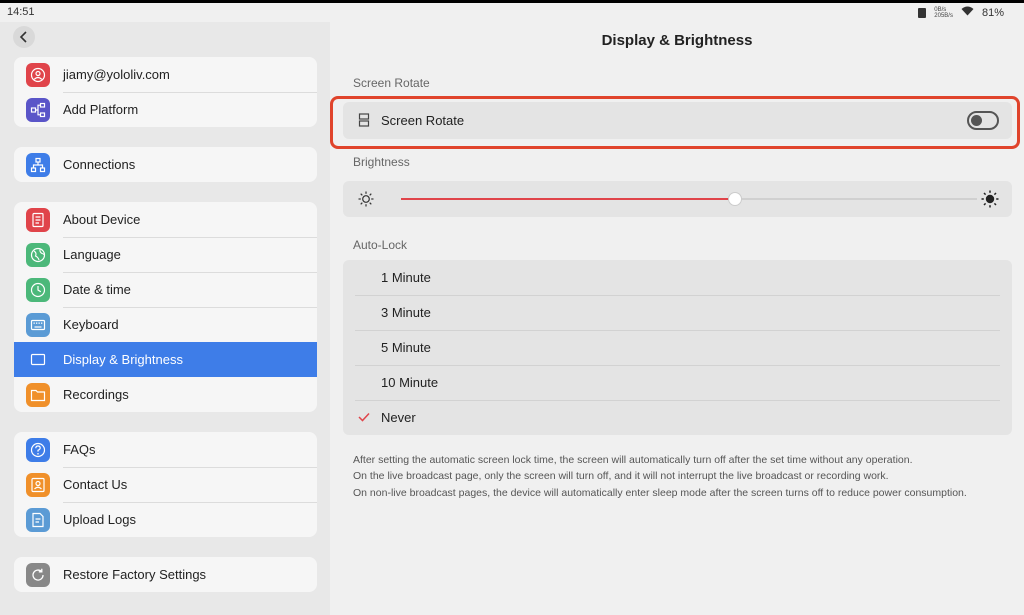 Image resolution: width=1024 pixels, height=615 pixels. Describe the element at coordinates (990, 199) in the screenshot. I see `brightness-high-icon` at that location.